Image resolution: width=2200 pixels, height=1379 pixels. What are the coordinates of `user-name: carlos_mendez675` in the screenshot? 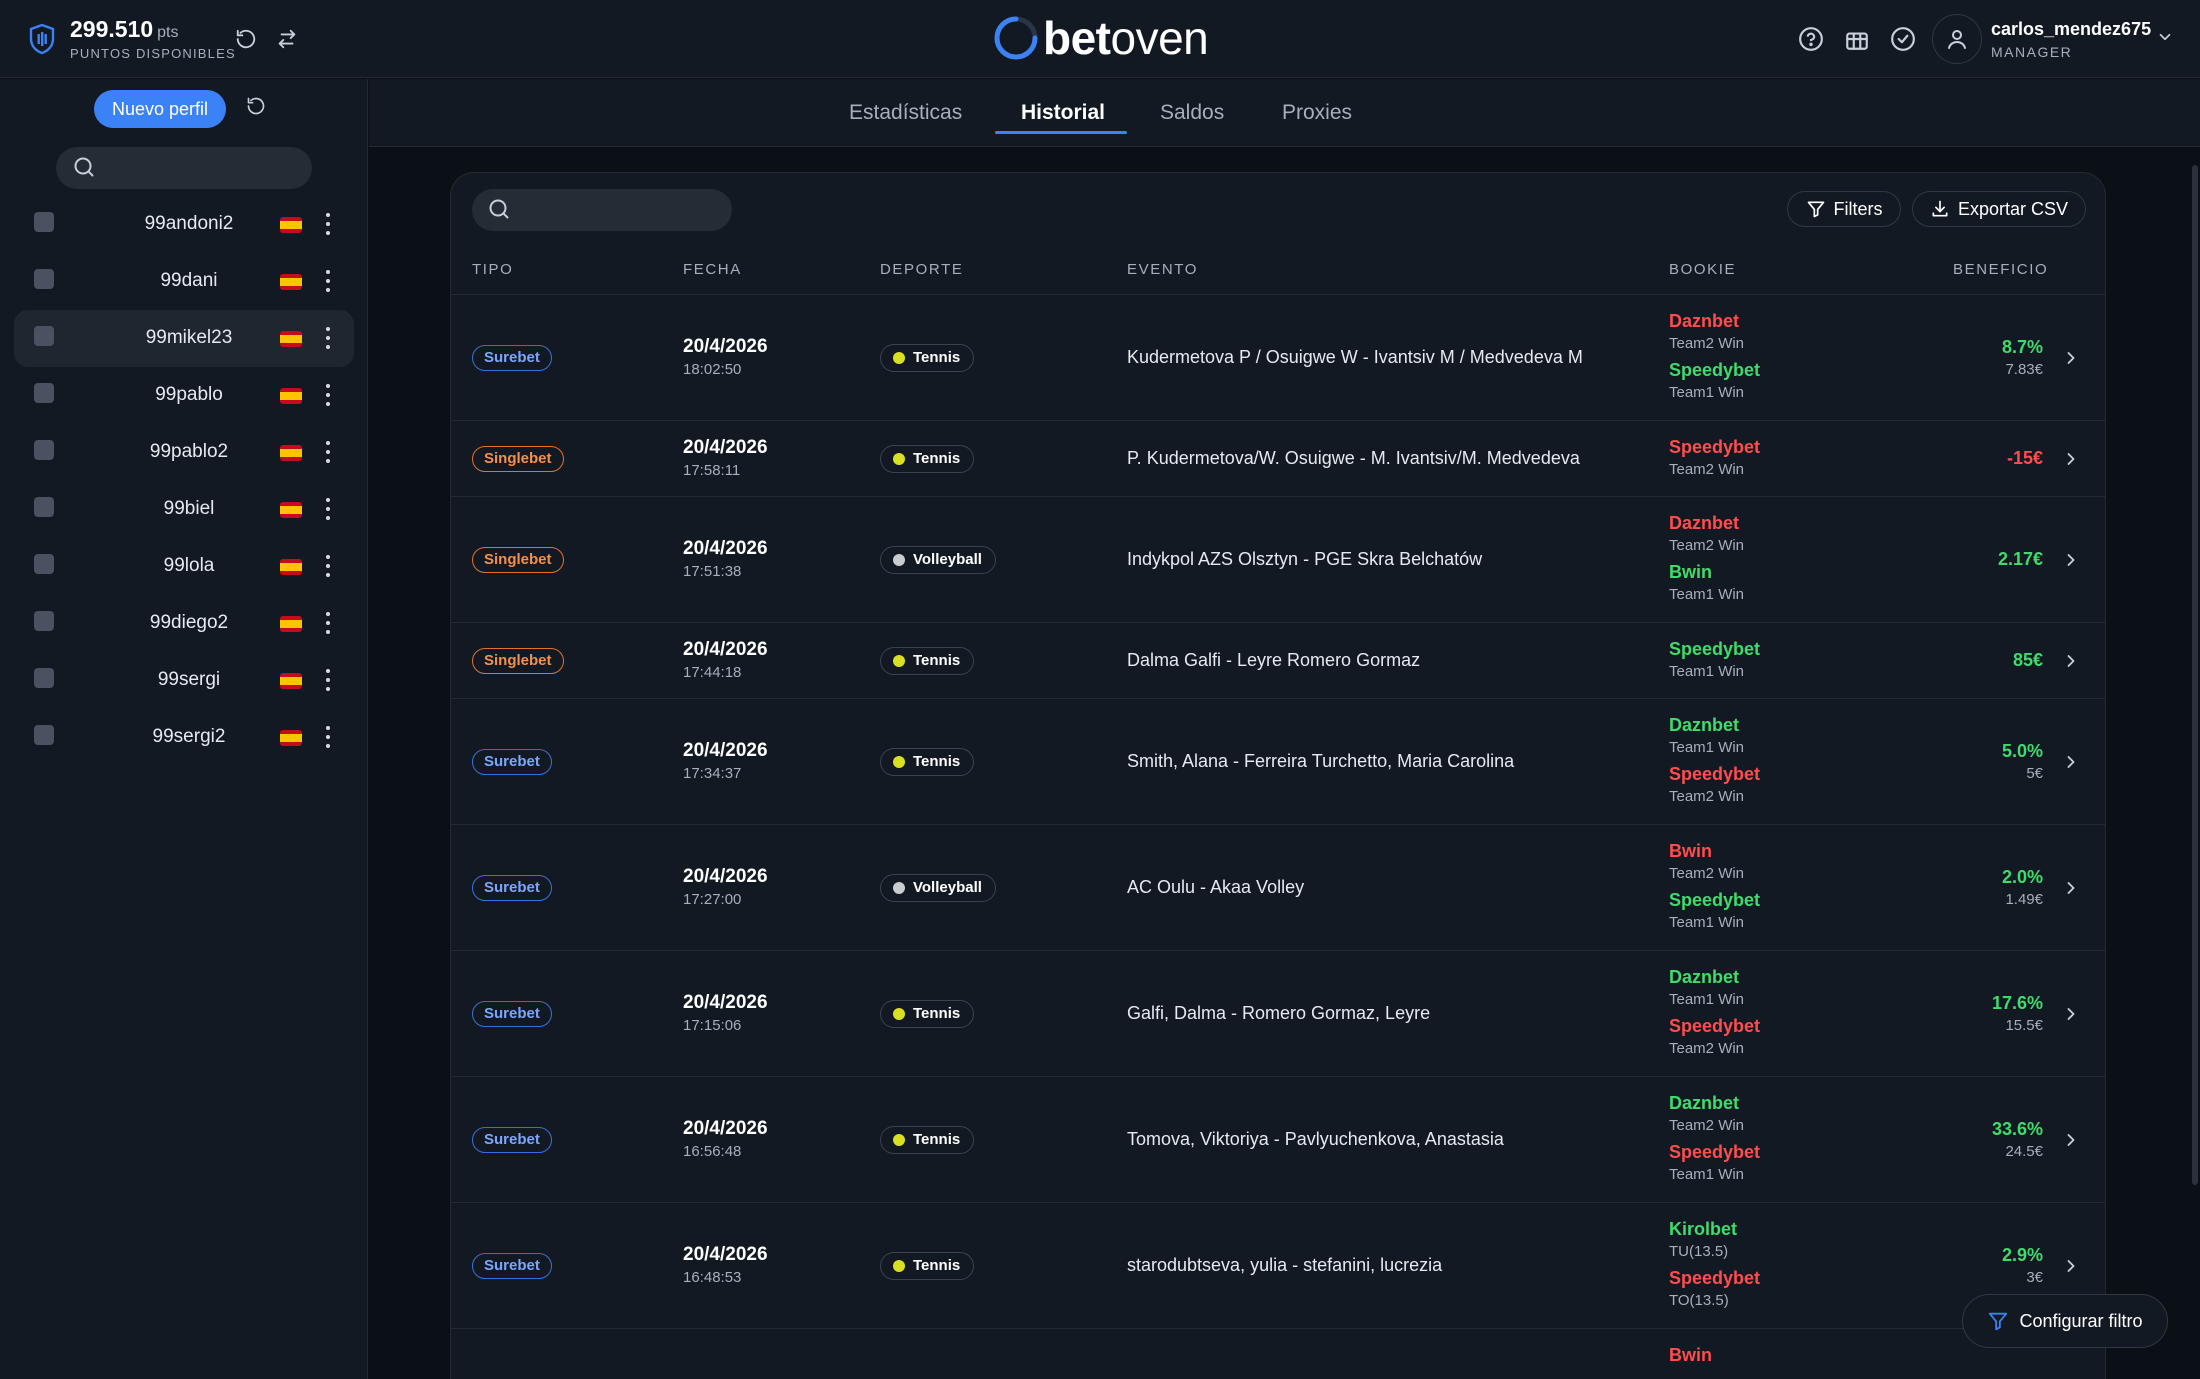 It's located at (2071, 29).